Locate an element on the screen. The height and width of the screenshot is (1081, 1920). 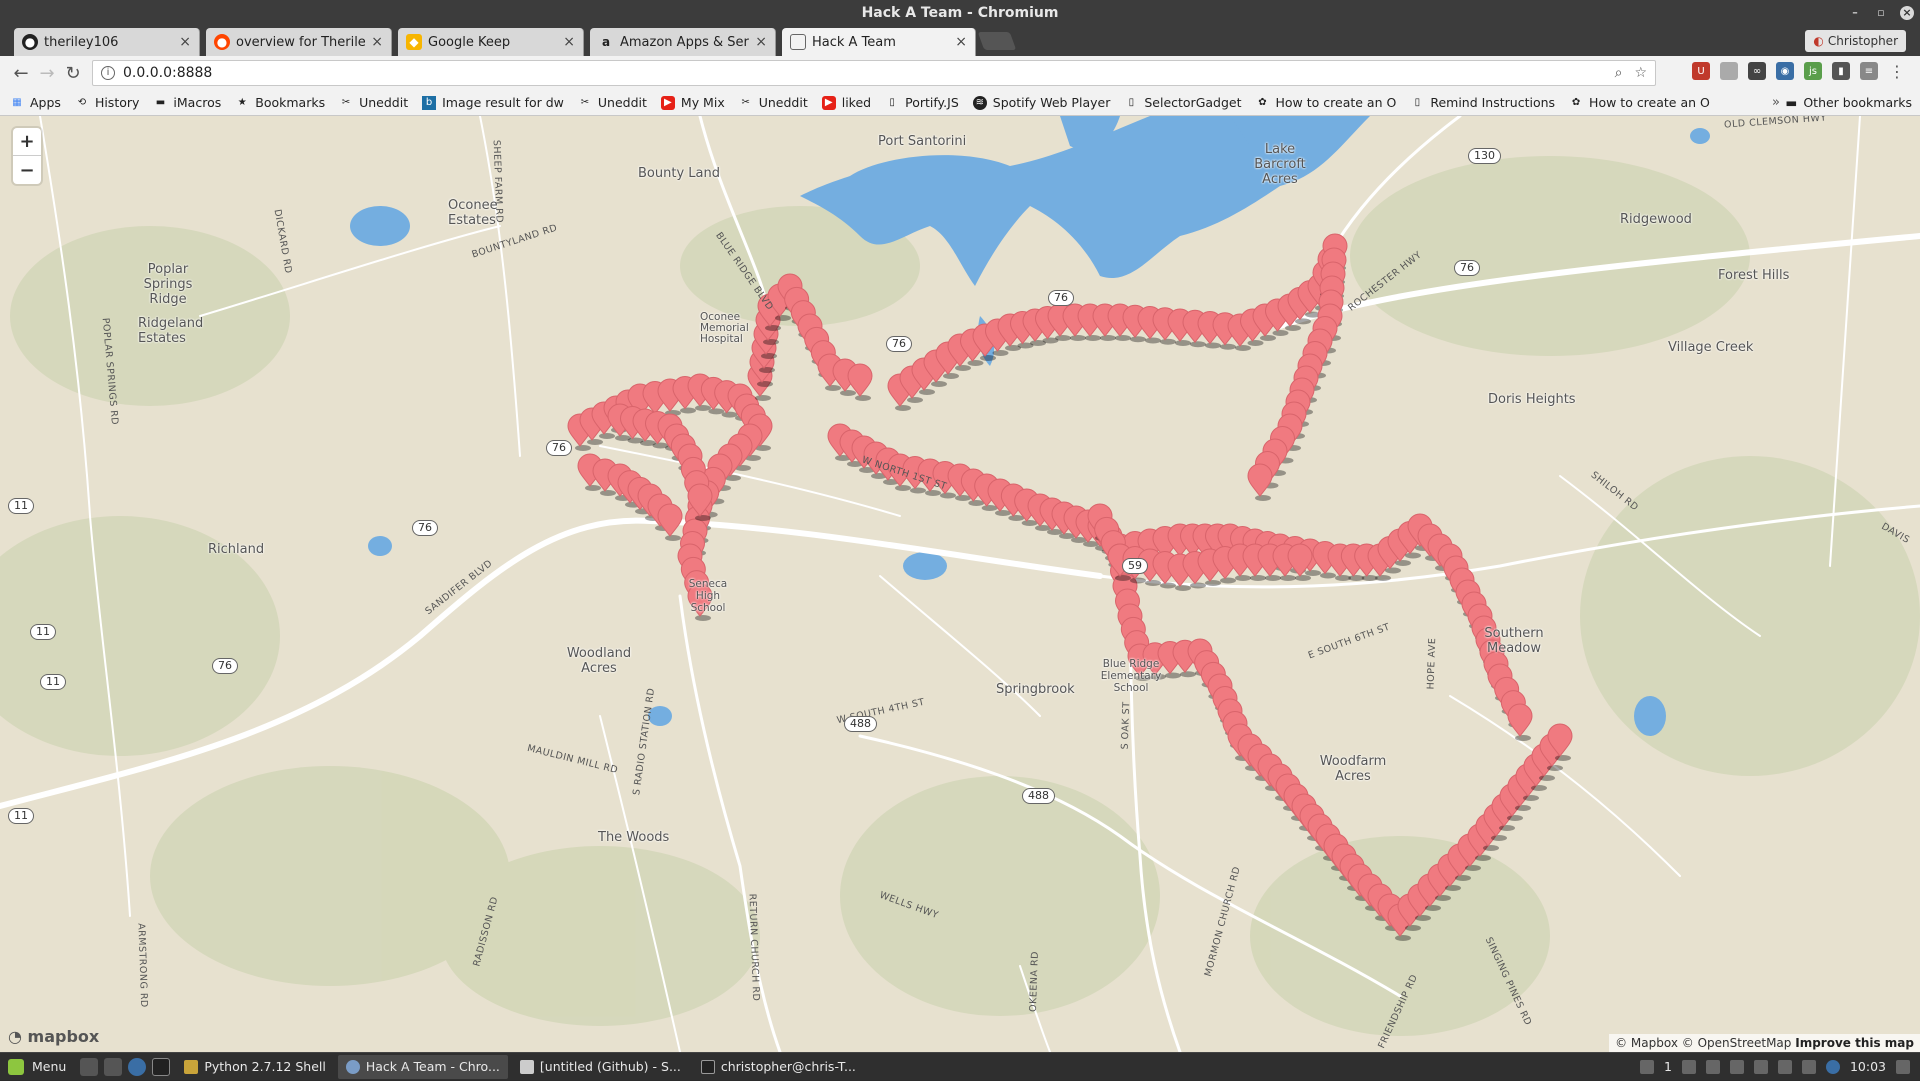
bookmark-item: ▶ My Mix is located at coordinates (692, 102).